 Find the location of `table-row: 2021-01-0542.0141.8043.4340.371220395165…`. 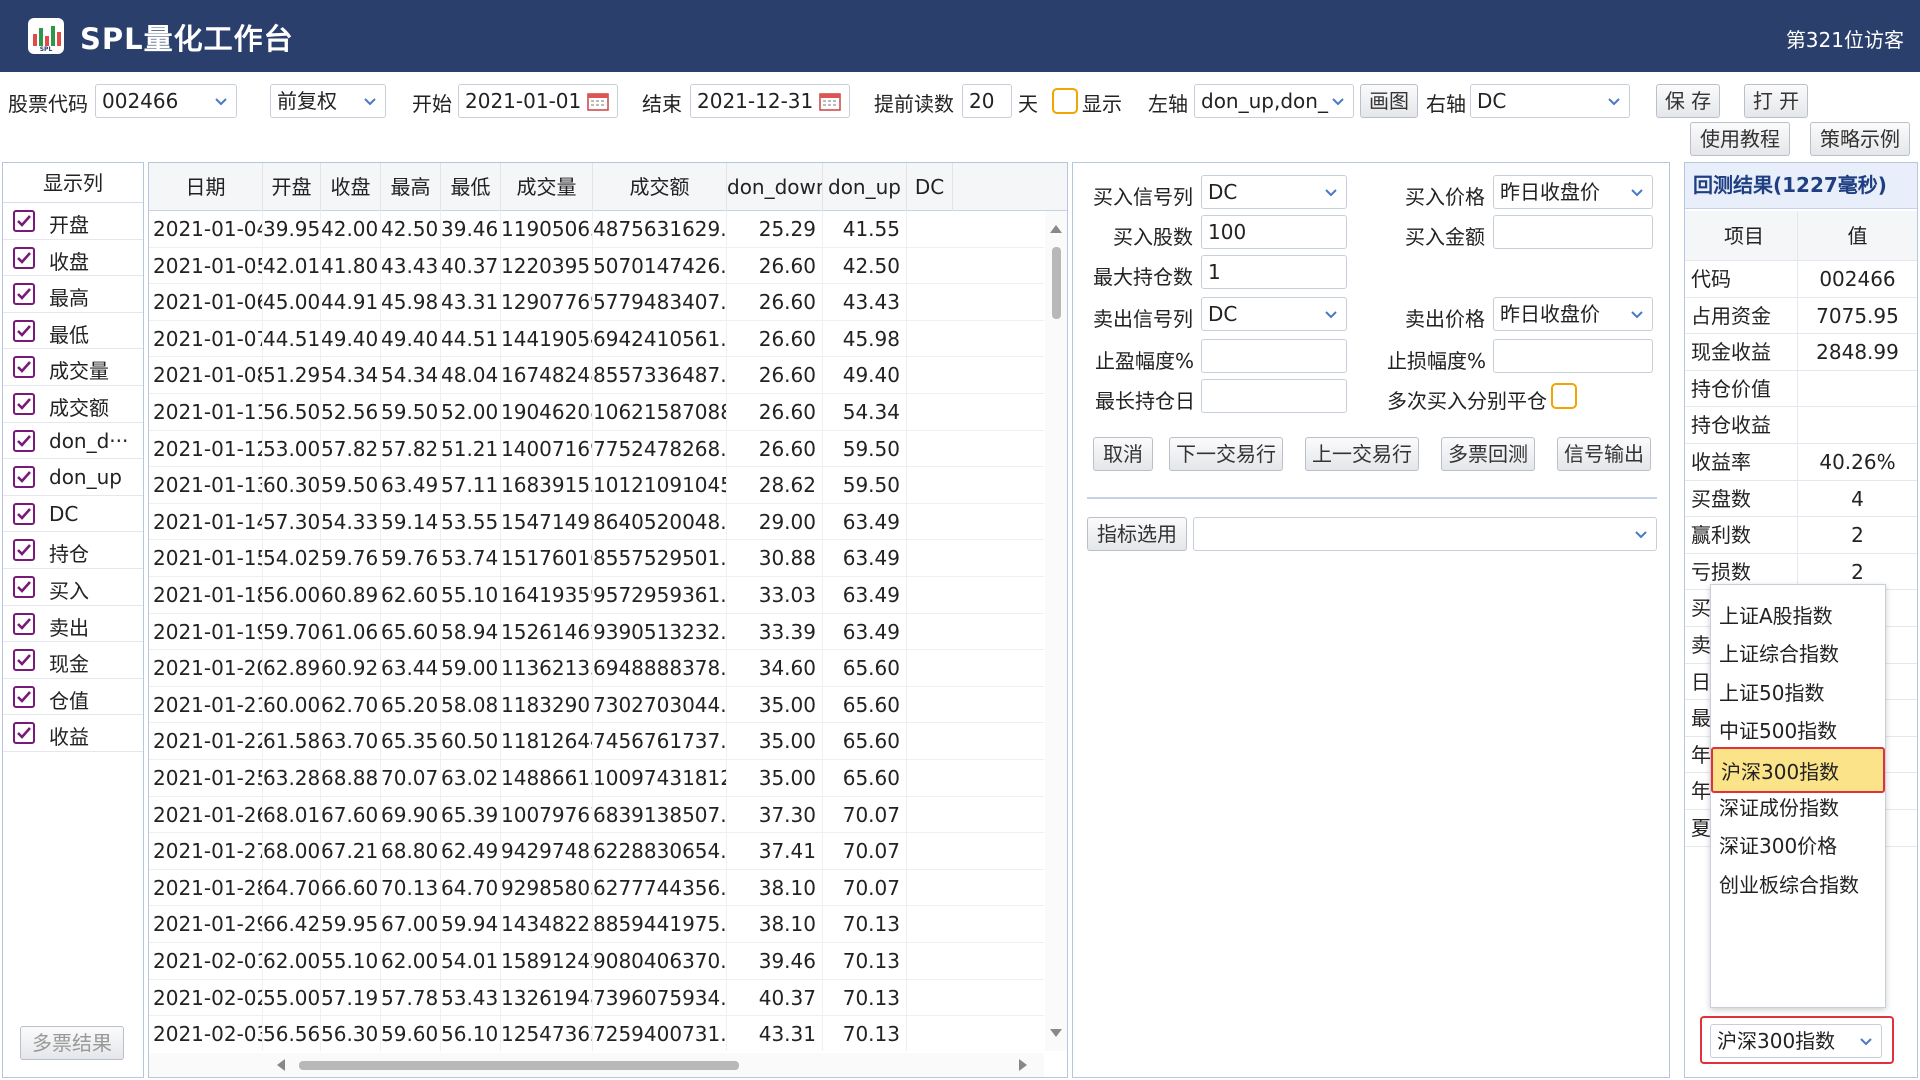

table-row: 2021-01-0542.0141.8043.4340.371220395165… is located at coordinates (596, 266).